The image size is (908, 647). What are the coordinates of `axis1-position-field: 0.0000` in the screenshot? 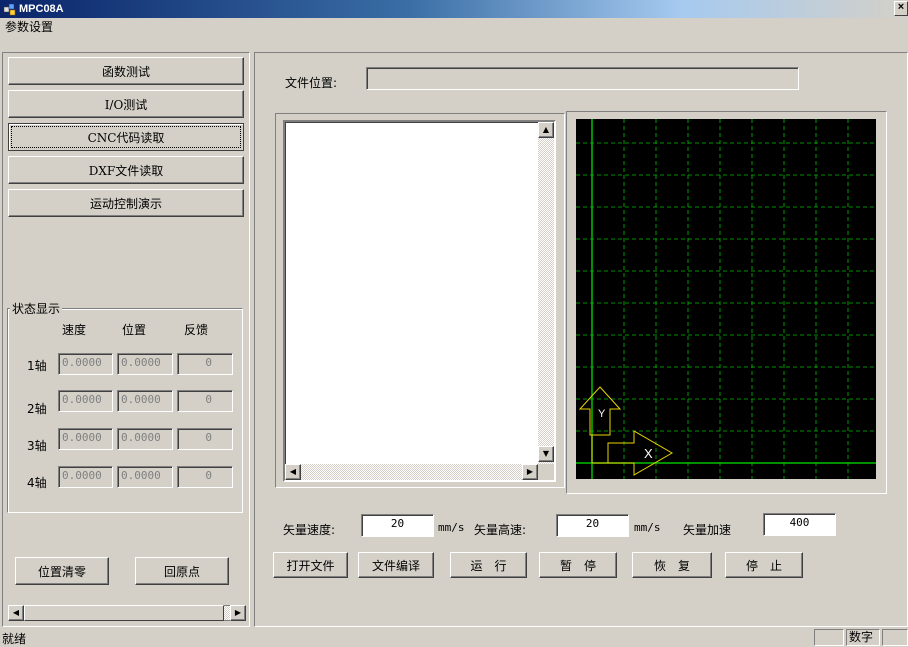 It's located at (145, 364).